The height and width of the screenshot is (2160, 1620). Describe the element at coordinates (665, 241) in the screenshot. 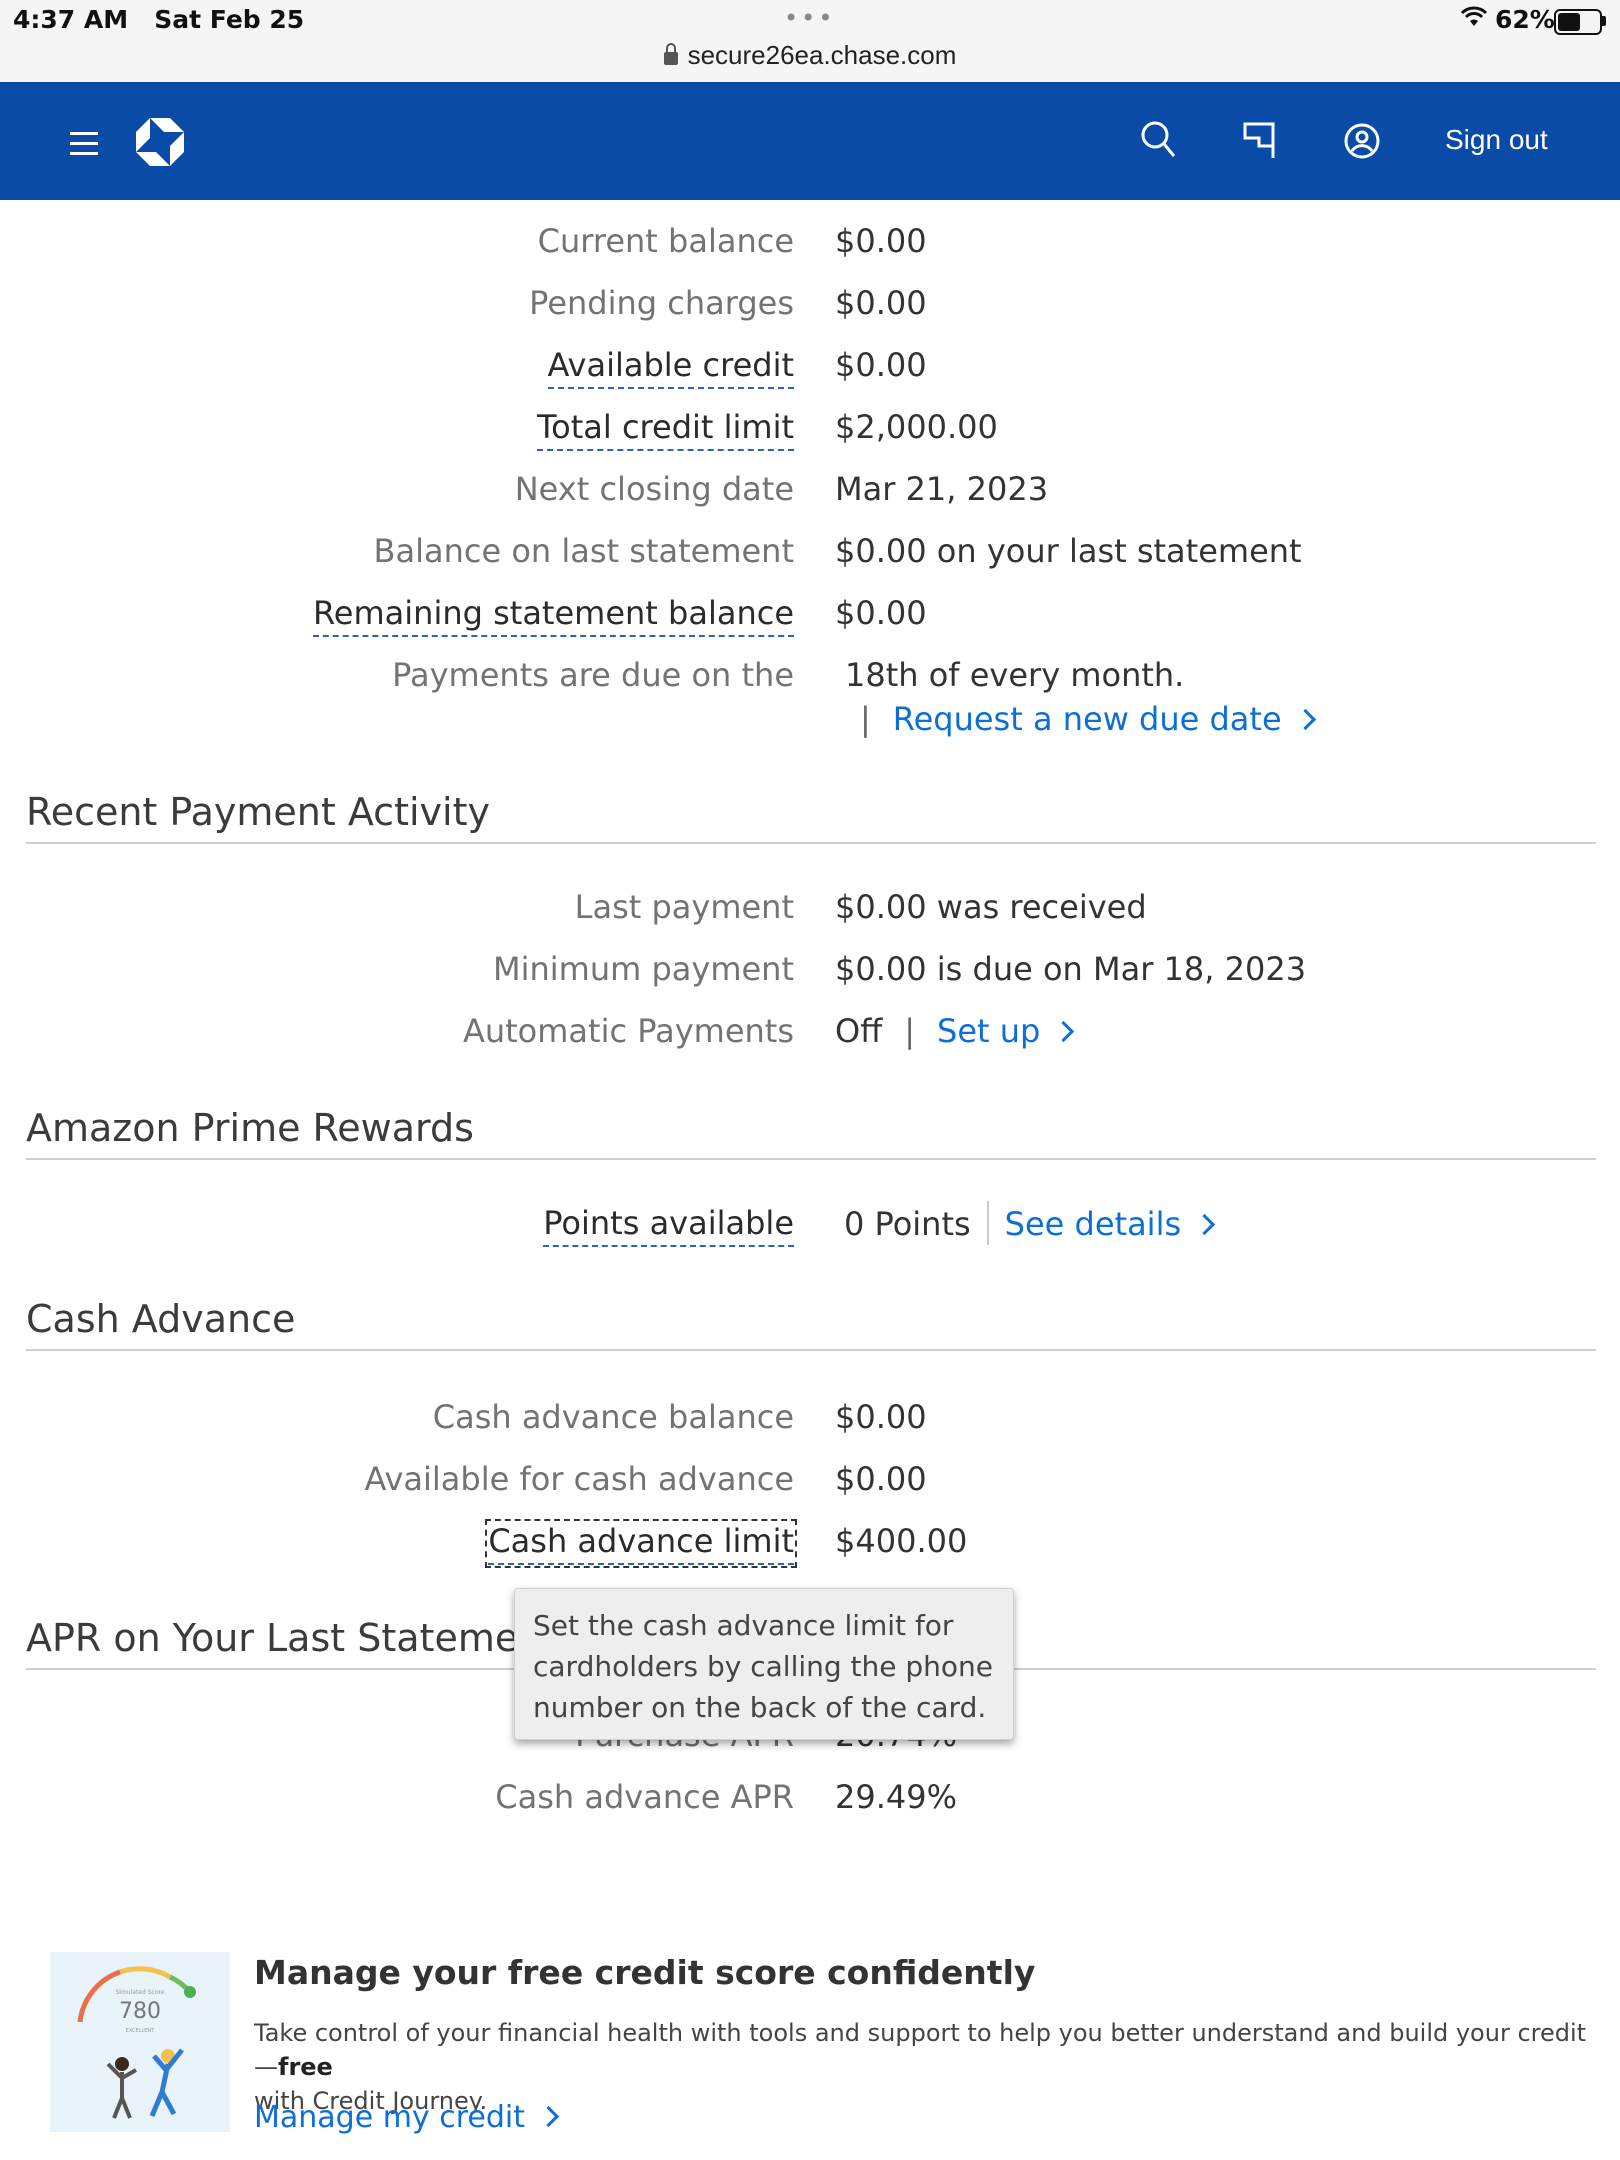

I see `row-label: Current balance` at that location.